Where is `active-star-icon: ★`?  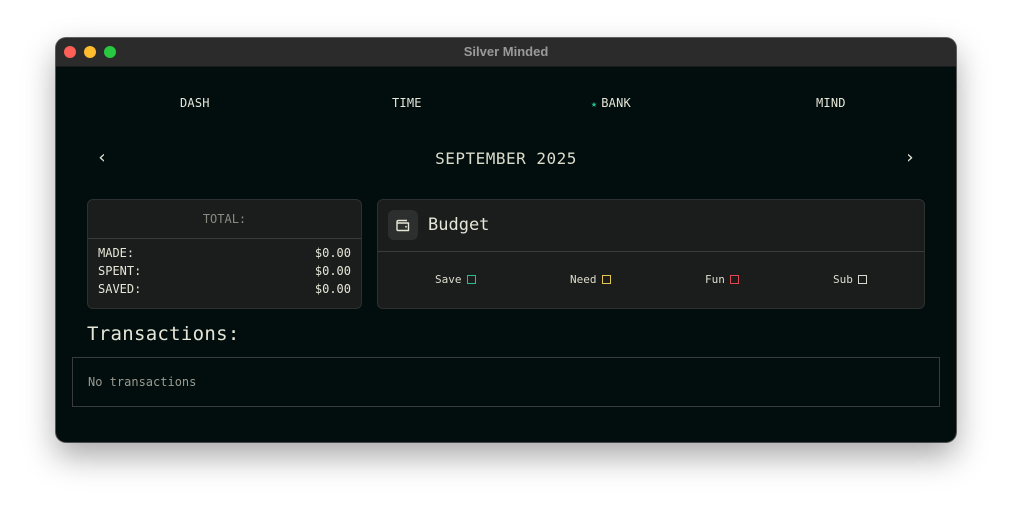
active-star-icon: ★ is located at coordinates (594, 104).